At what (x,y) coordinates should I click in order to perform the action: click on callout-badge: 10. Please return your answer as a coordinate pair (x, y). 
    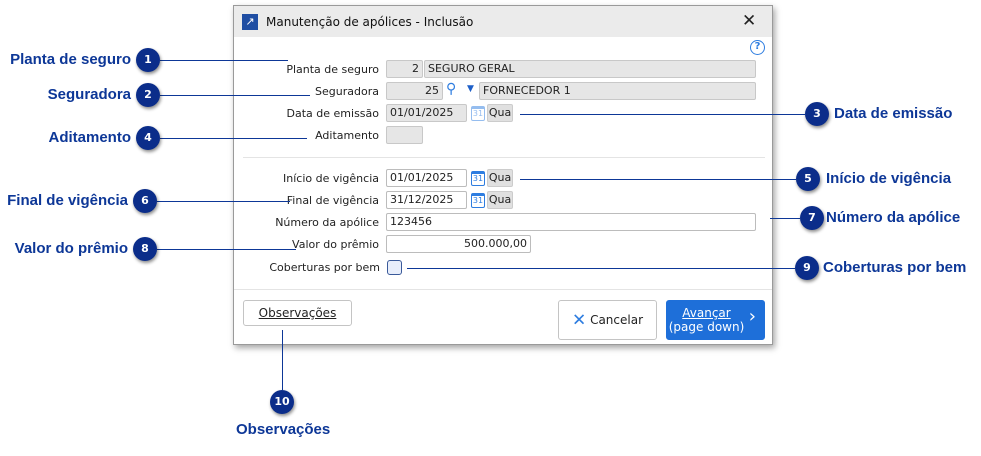
    Looking at the image, I should click on (282, 402).